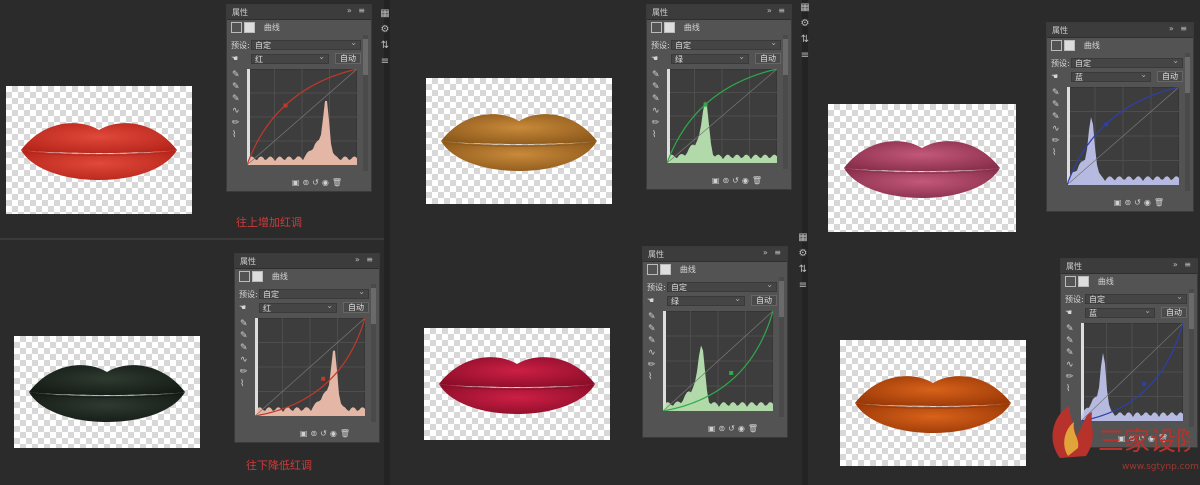 This screenshot has height=485, width=1200. I want to click on lip-swatch-blue-up, so click(922, 168).